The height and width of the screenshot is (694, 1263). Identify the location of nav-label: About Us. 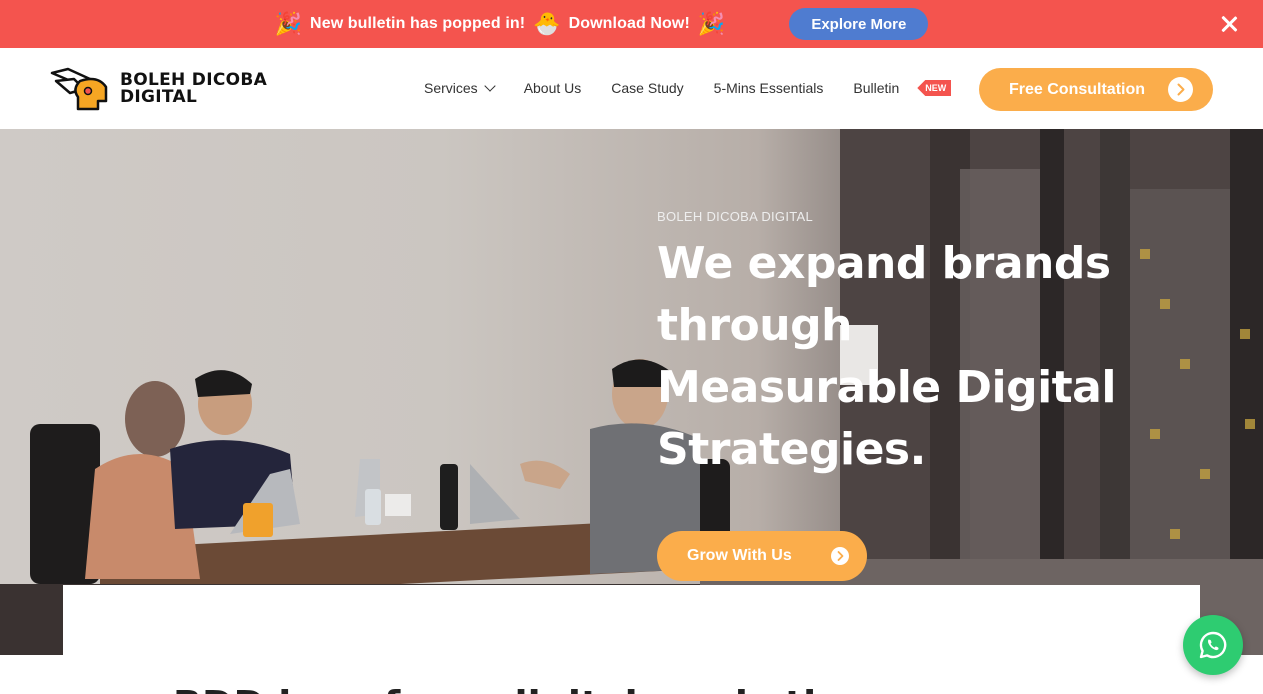
(552, 88).